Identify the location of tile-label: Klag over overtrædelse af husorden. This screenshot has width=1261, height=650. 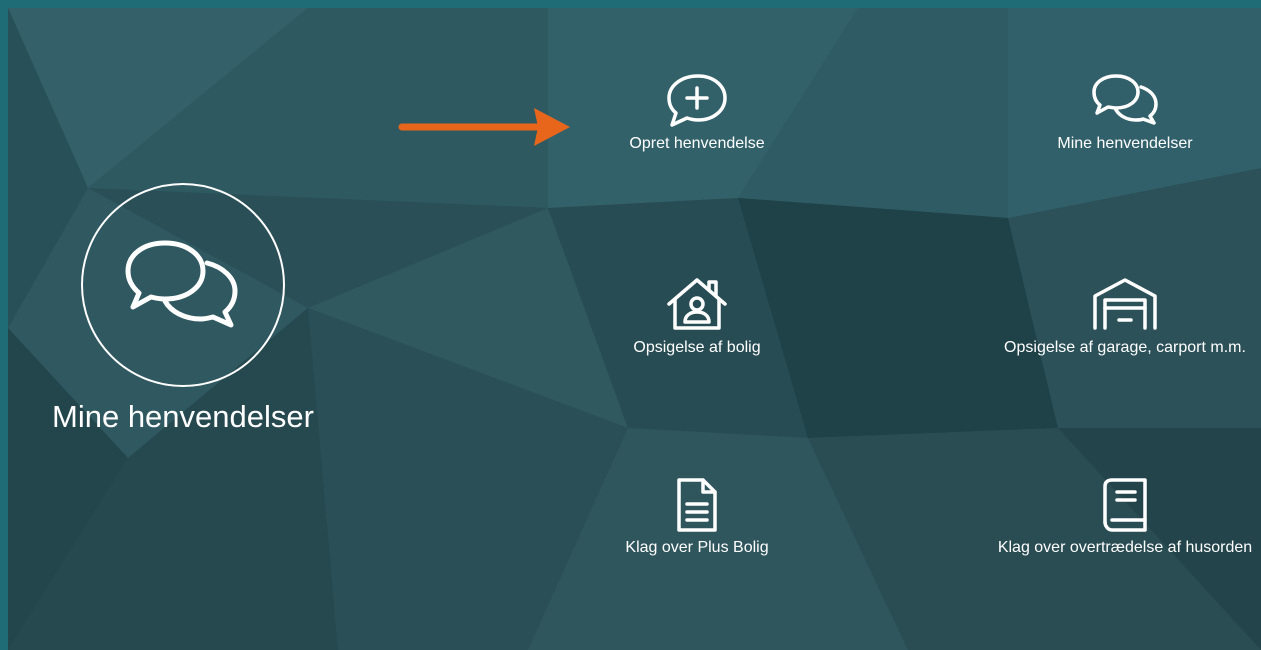
(1125, 547).